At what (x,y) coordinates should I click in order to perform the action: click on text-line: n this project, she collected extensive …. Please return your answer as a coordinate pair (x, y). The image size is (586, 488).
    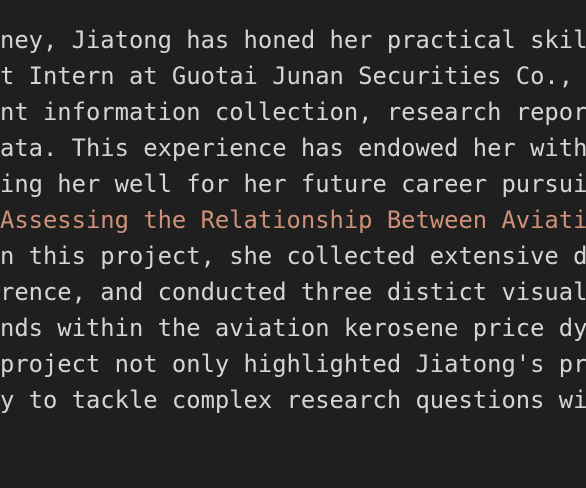
    Looking at the image, I should click on (293, 256).